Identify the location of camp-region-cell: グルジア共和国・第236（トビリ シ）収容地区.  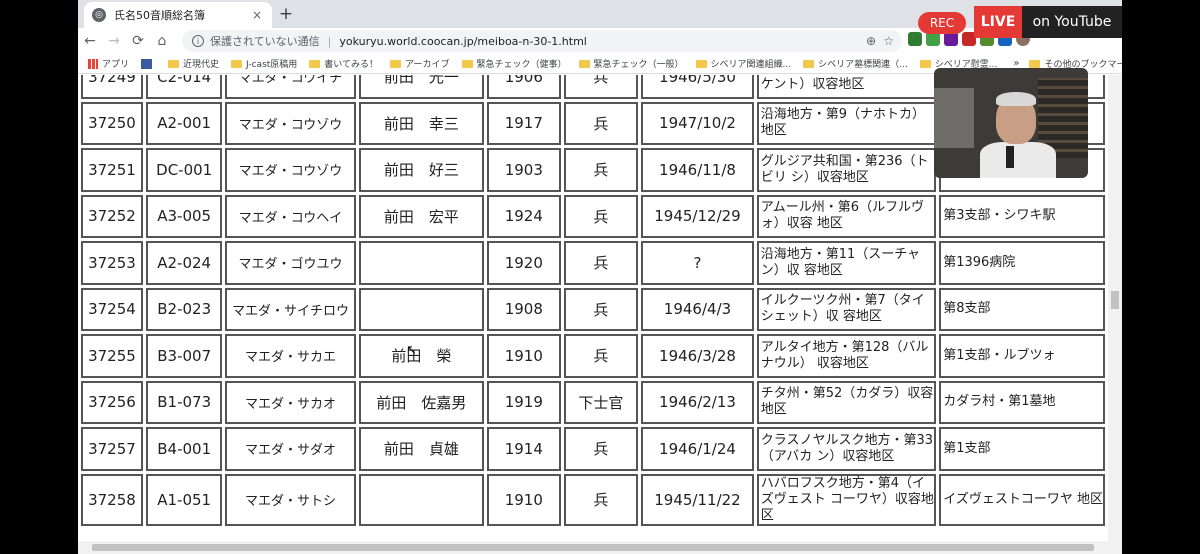
(846, 170).